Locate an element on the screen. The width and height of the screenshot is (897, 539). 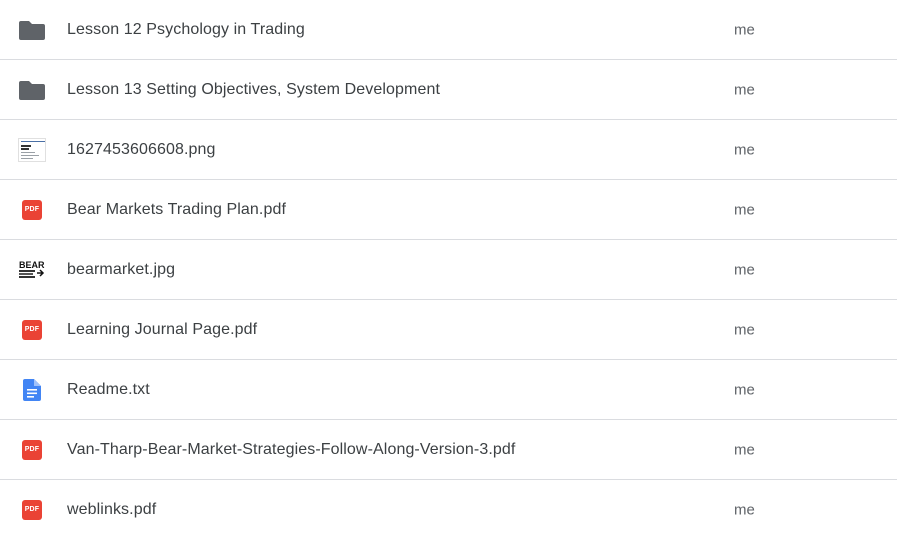
file-name: weblinks.pdf is located at coordinates (112, 509).